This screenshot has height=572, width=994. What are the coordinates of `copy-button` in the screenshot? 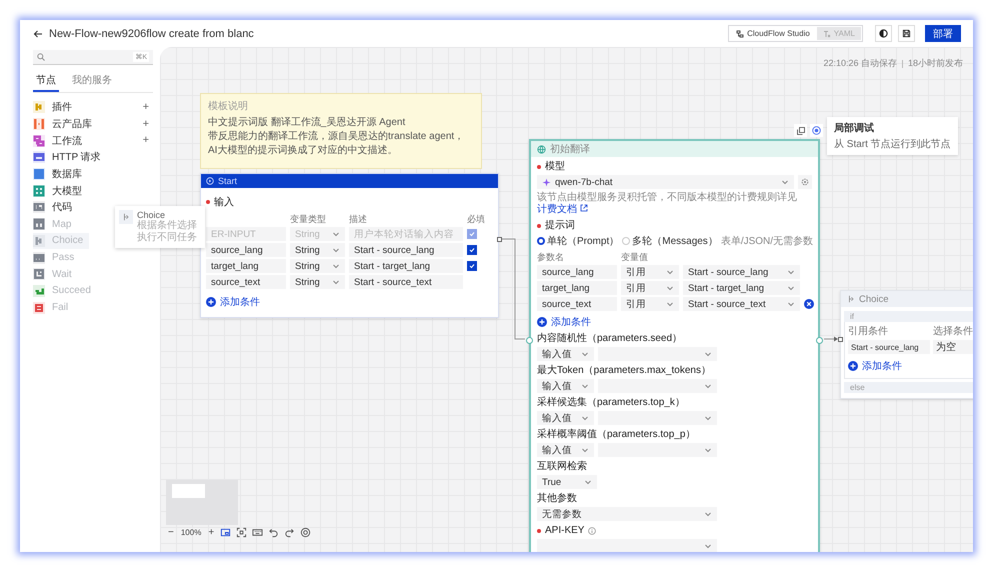 It's located at (800, 130).